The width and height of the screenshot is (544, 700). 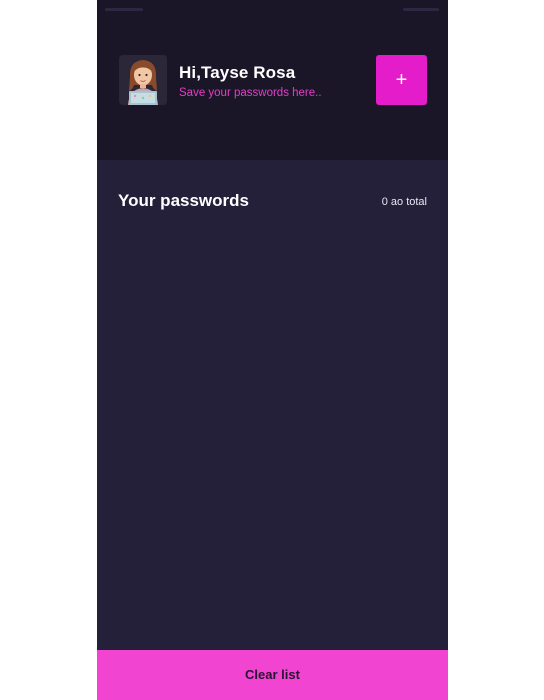 I want to click on plus-icon: +, so click(x=401, y=80).